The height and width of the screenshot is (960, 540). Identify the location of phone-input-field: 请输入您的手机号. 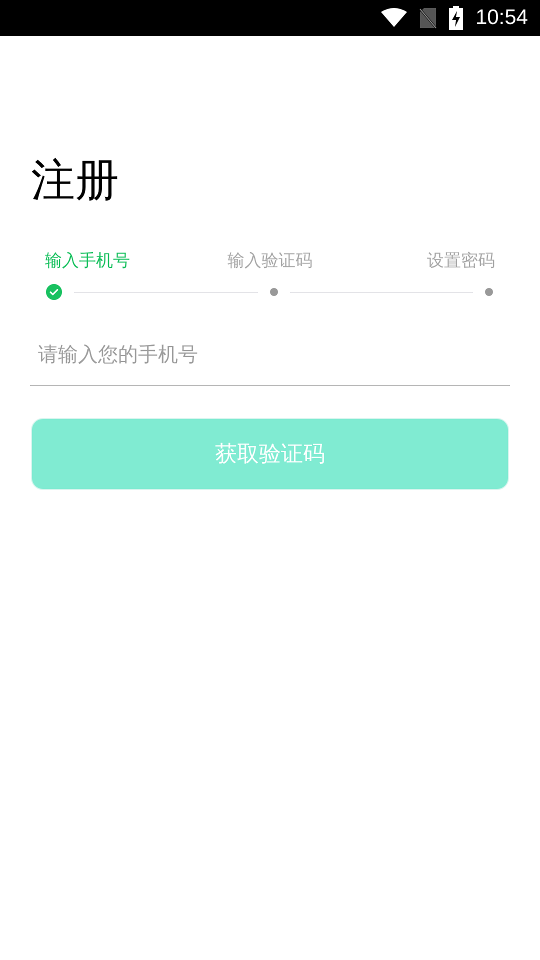
(270, 354).